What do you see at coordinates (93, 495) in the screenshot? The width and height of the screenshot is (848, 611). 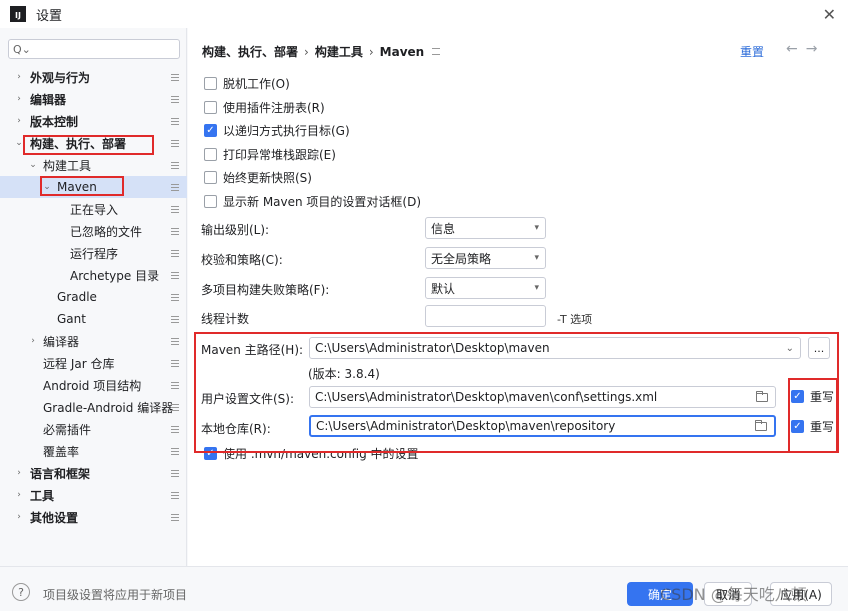 I see `tree-item-tools: › 工具` at bounding box center [93, 495].